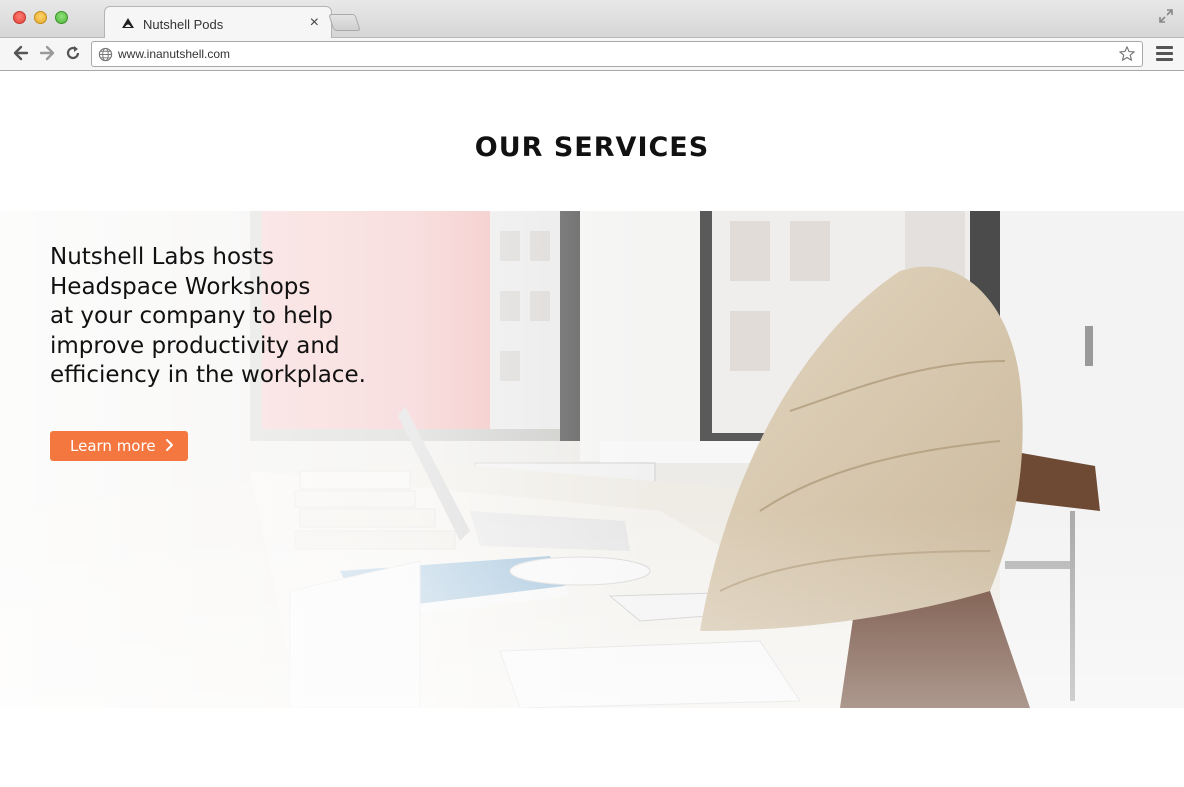  I want to click on hero-line: improve productivity and, so click(195, 345).